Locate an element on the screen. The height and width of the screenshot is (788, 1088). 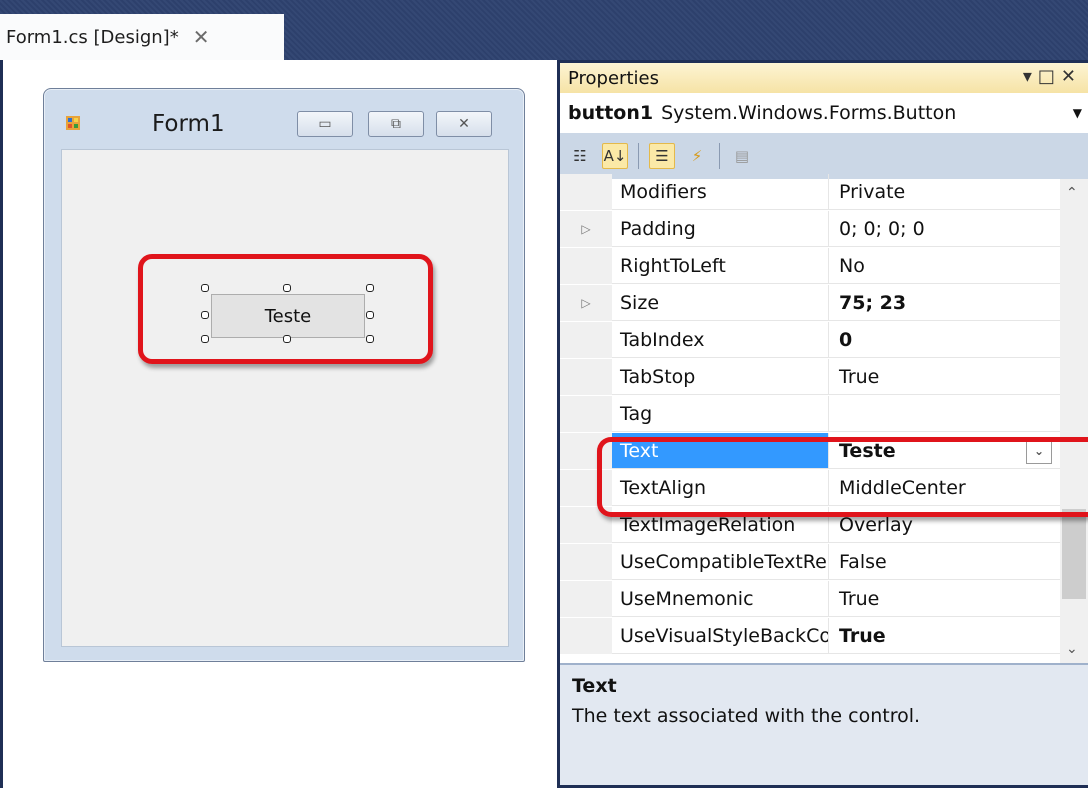
property-row: Modifiers Private is located at coordinates (810, 192).